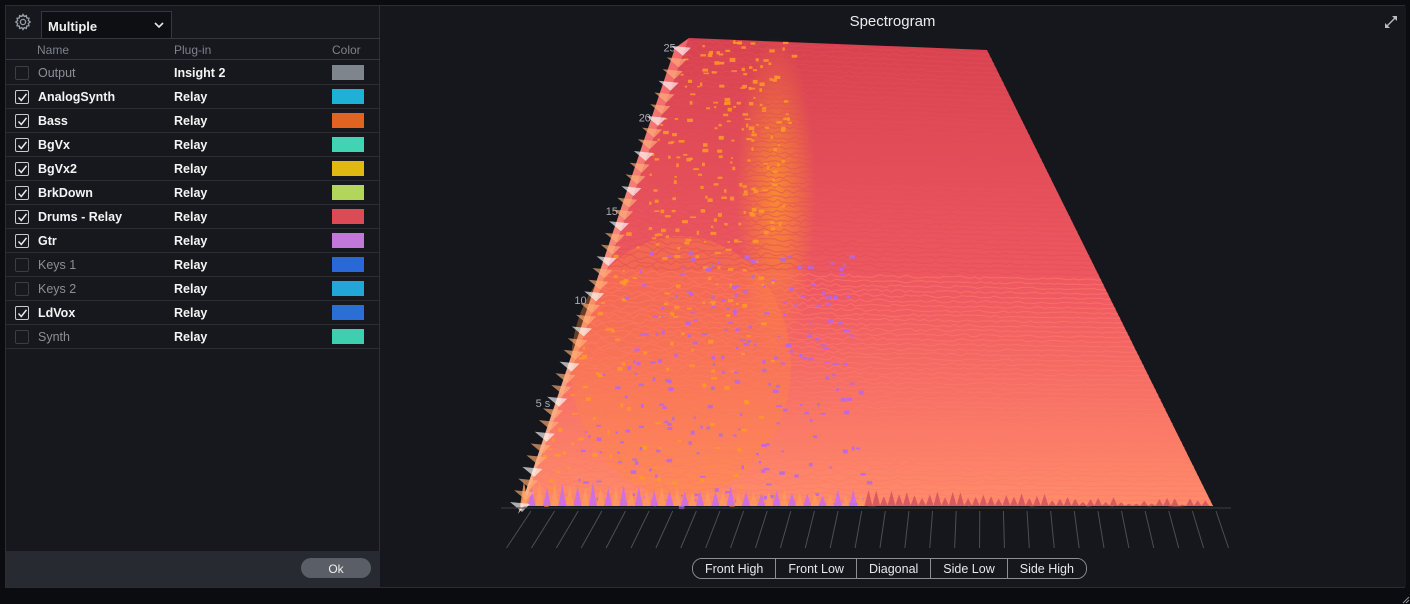 This screenshot has width=1410, height=604. Describe the element at coordinates (193, 289) in the screenshot. I see `track-row: Keys 2 Relay` at that location.